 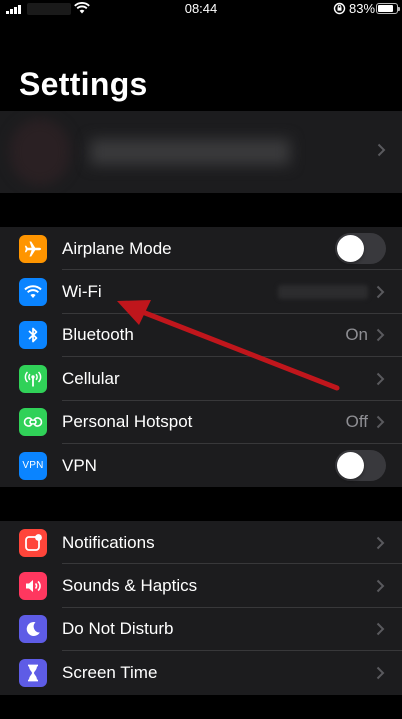 What do you see at coordinates (83, 84) in the screenshot?
I see `page-title: Settings` at bounding box center [83, 84].